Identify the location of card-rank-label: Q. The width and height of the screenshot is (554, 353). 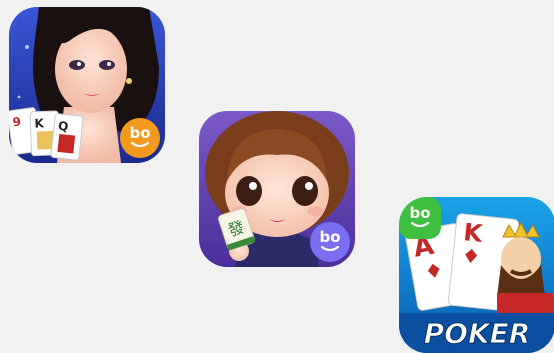
(63, 126).